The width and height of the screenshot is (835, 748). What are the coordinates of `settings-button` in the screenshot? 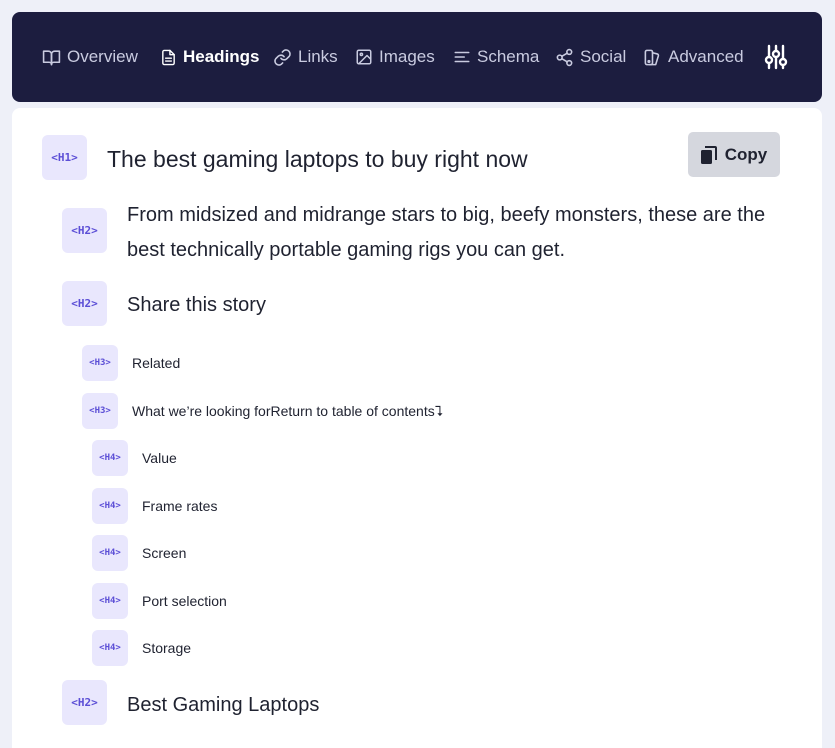 It's located at (776, 57).